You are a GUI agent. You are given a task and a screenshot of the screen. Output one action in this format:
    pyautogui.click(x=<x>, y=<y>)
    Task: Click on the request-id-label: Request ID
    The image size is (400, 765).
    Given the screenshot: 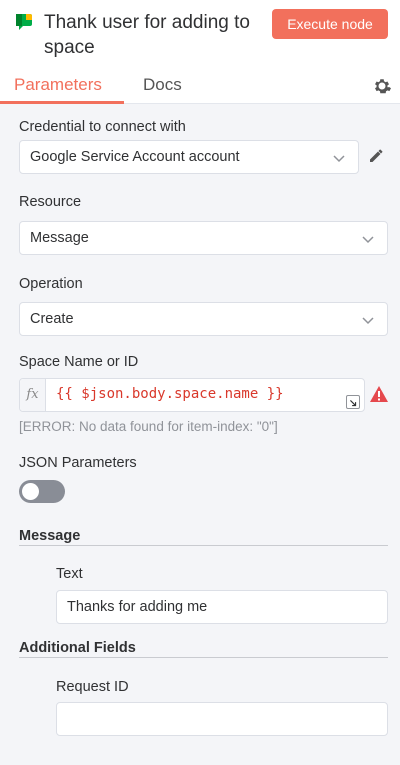 What is the action you would take?
    pyautogui.click(x=92, y=687)
    